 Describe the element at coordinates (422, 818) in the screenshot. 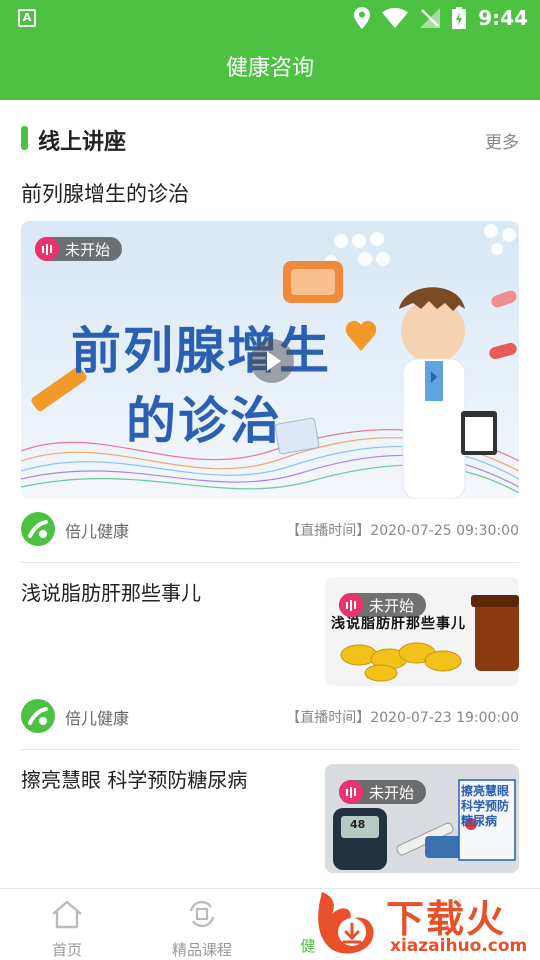

I see `lecture-thumbnail: 48 擦亮慧眼科学预防糖尿病 未开始` at that location.